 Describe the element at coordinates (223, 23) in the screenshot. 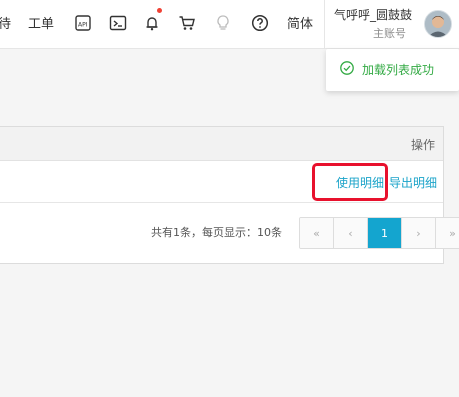

I see `bulb-icon` at that location.